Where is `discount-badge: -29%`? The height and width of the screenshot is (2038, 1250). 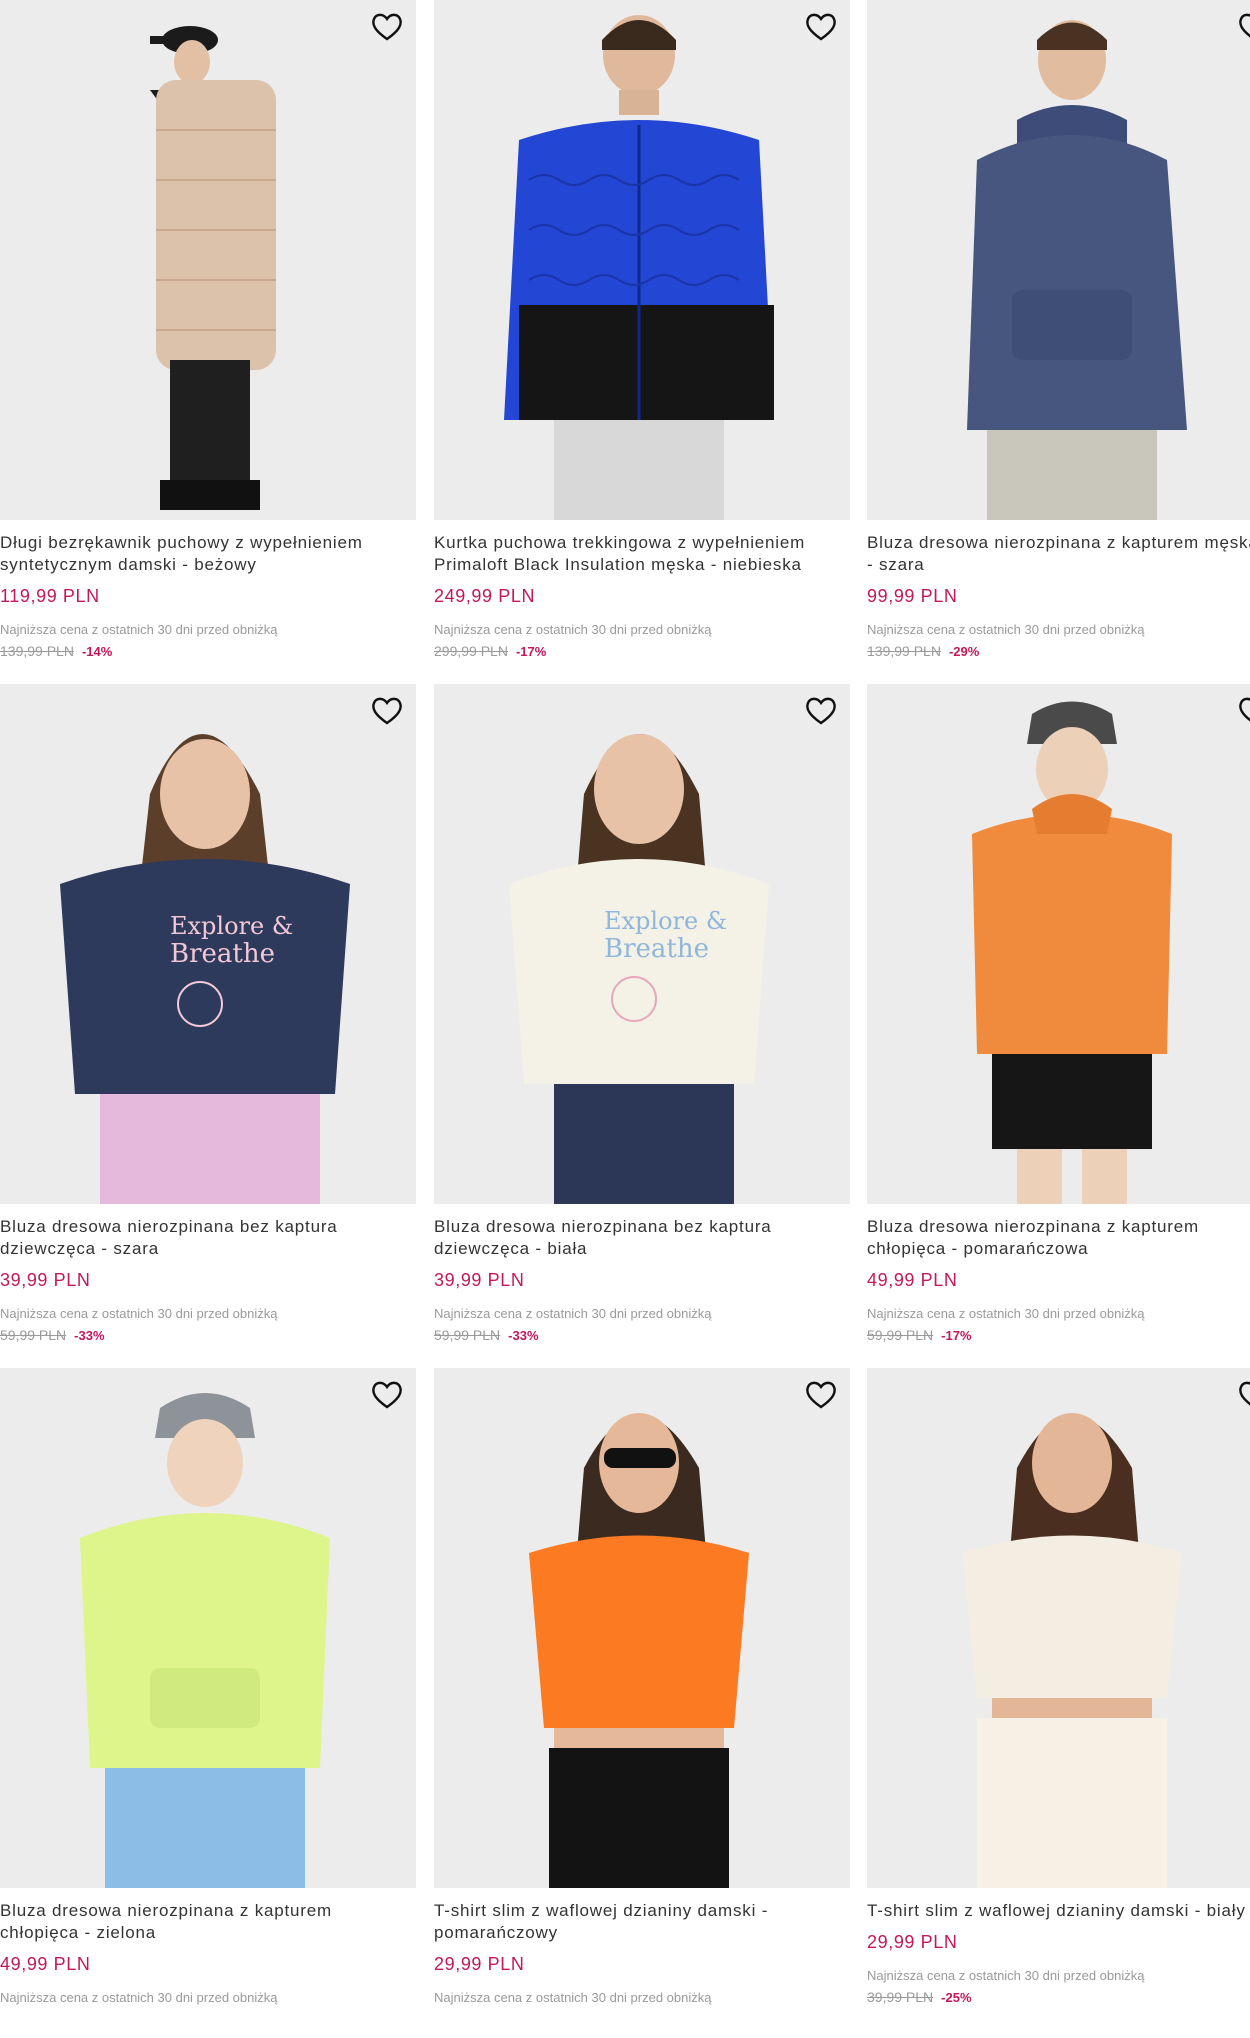 discount-badge: -29% is located at coordinates (964, 651).